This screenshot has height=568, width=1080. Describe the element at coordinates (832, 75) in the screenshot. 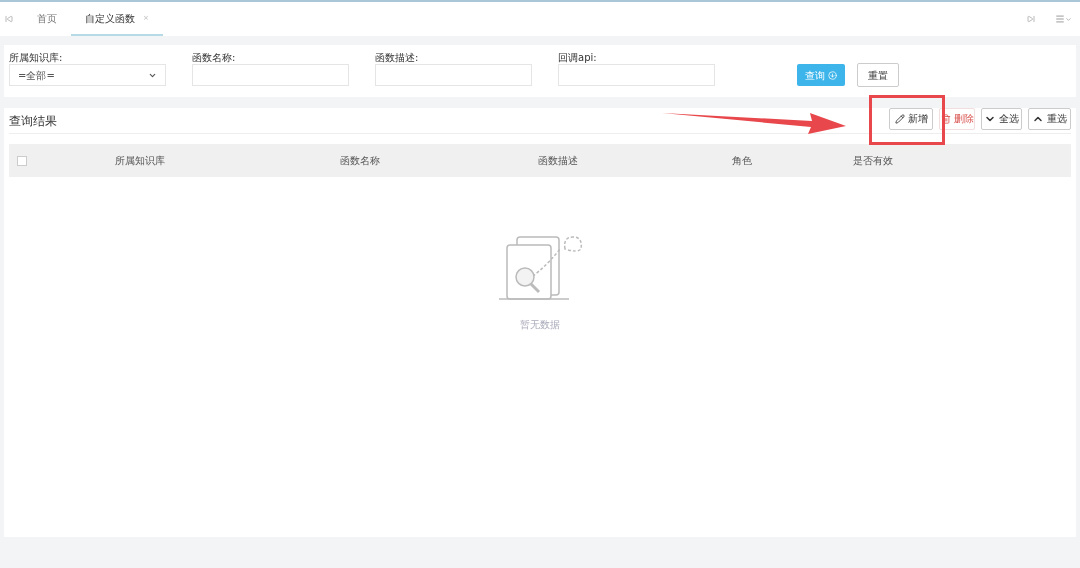

I see `arrow-down-circle-icon` at that location.